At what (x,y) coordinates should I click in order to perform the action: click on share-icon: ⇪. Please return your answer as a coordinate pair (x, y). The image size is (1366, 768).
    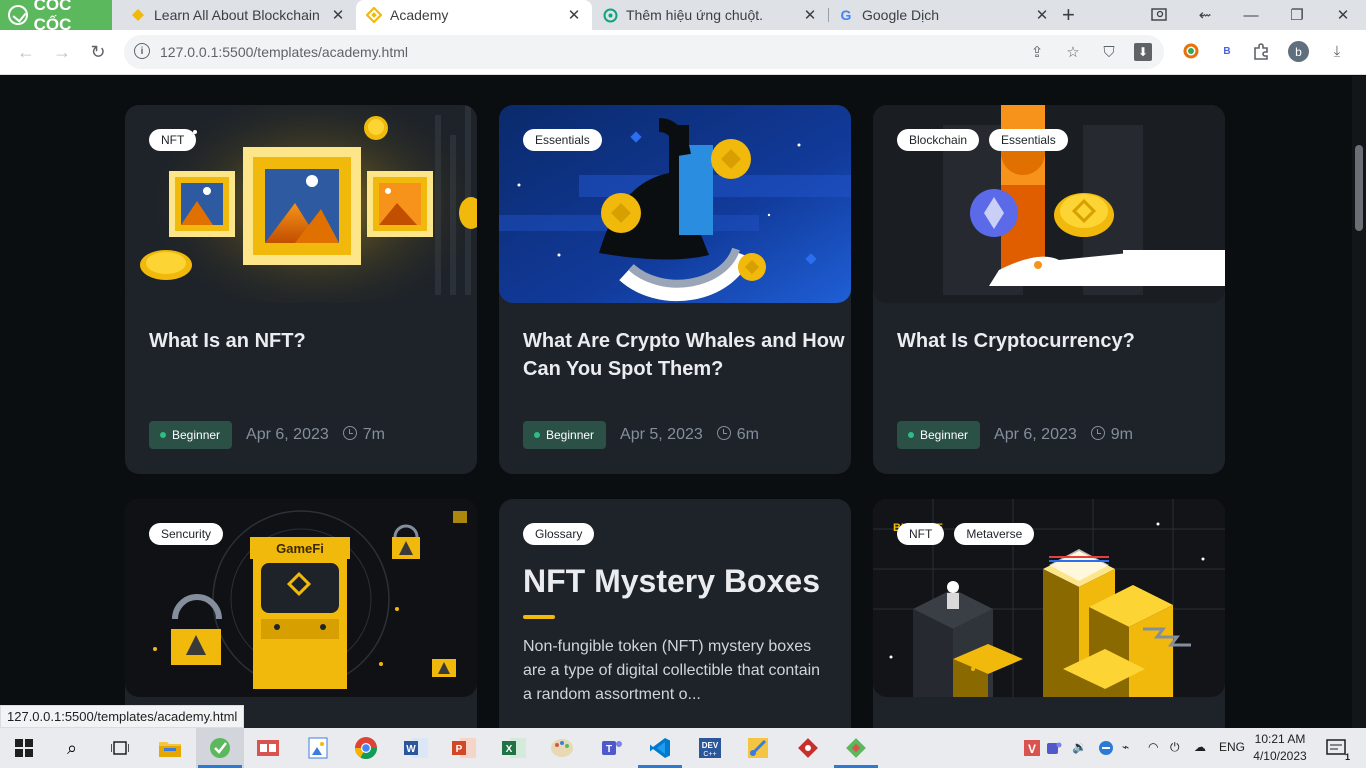
    Looking at the image, I should click on (1037, 52).